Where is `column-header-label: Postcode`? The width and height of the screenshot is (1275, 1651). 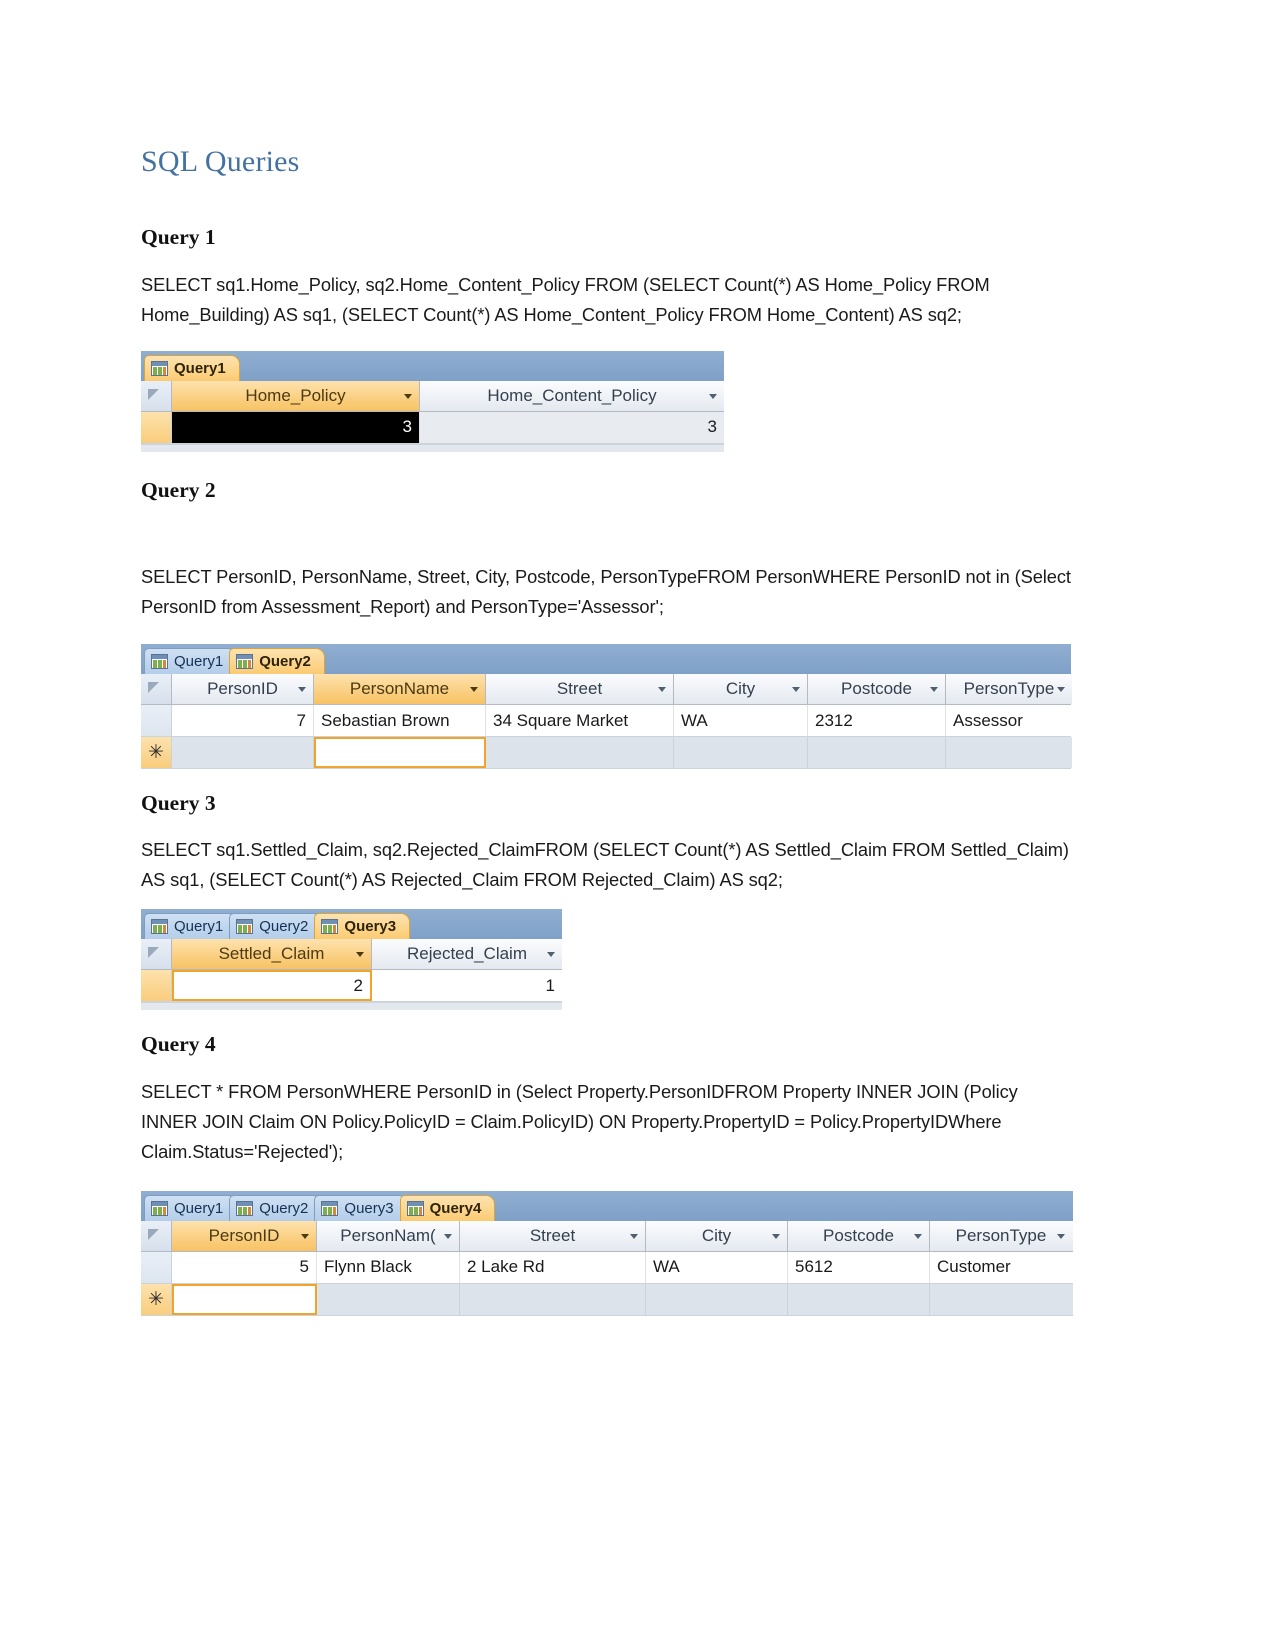
column-header-label: Postcode is located at coordinates (876, 689).